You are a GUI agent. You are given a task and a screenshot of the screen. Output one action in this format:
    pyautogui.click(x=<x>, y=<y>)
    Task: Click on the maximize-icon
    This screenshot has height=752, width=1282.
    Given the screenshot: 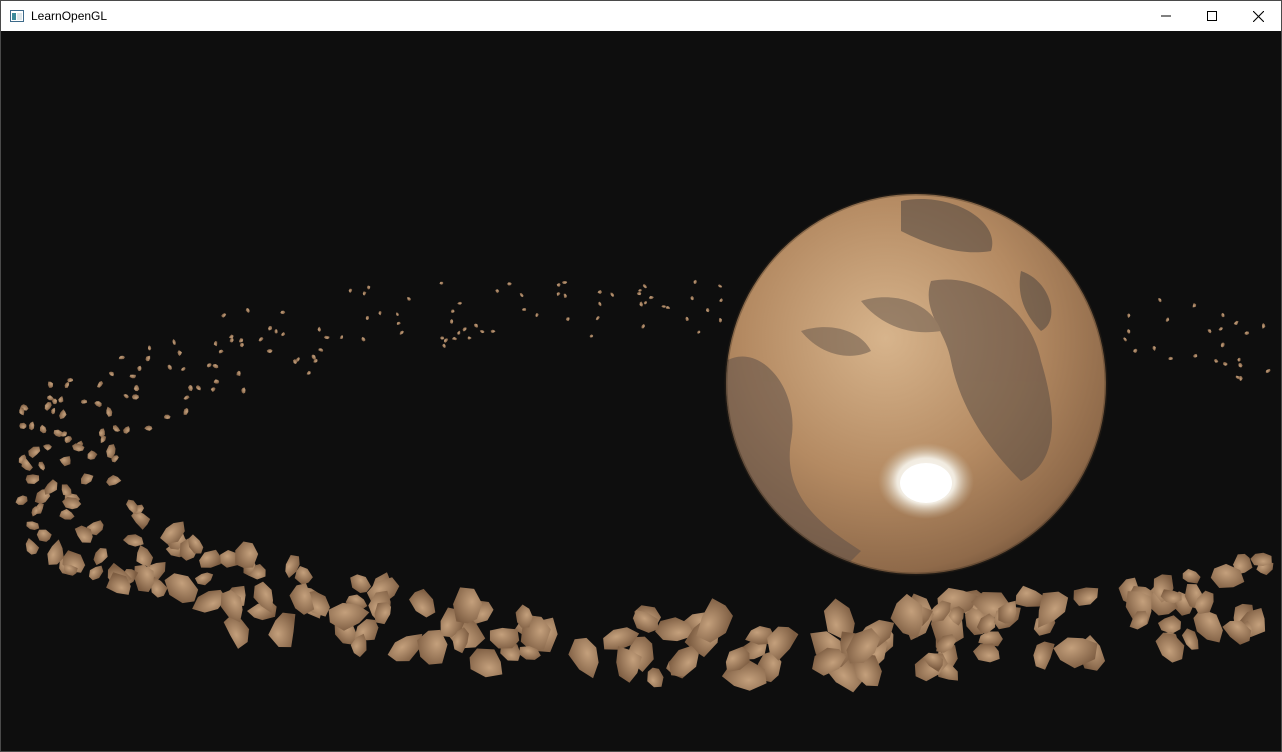 What is the action you would take?
    pyautogui.click(x=1212, y=16)
    